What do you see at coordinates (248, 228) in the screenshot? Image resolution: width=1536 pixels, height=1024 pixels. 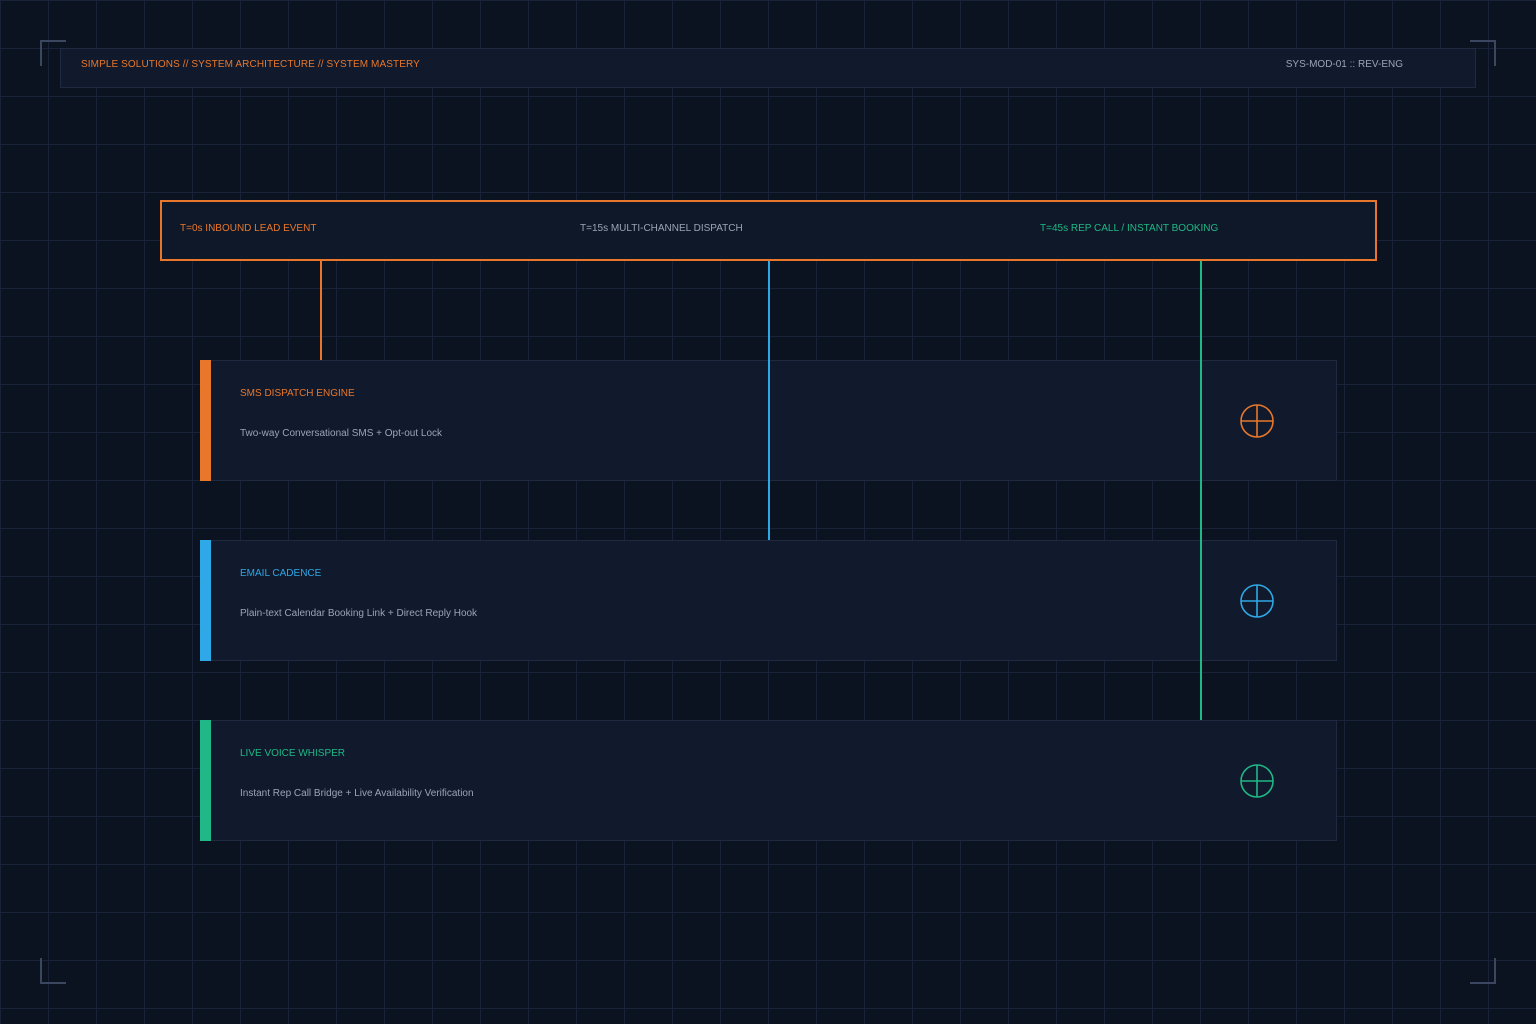 I see `timeline-stage-inbound: T=0s INBOUND LEAD EVENT` at bounding box center [248, 228].